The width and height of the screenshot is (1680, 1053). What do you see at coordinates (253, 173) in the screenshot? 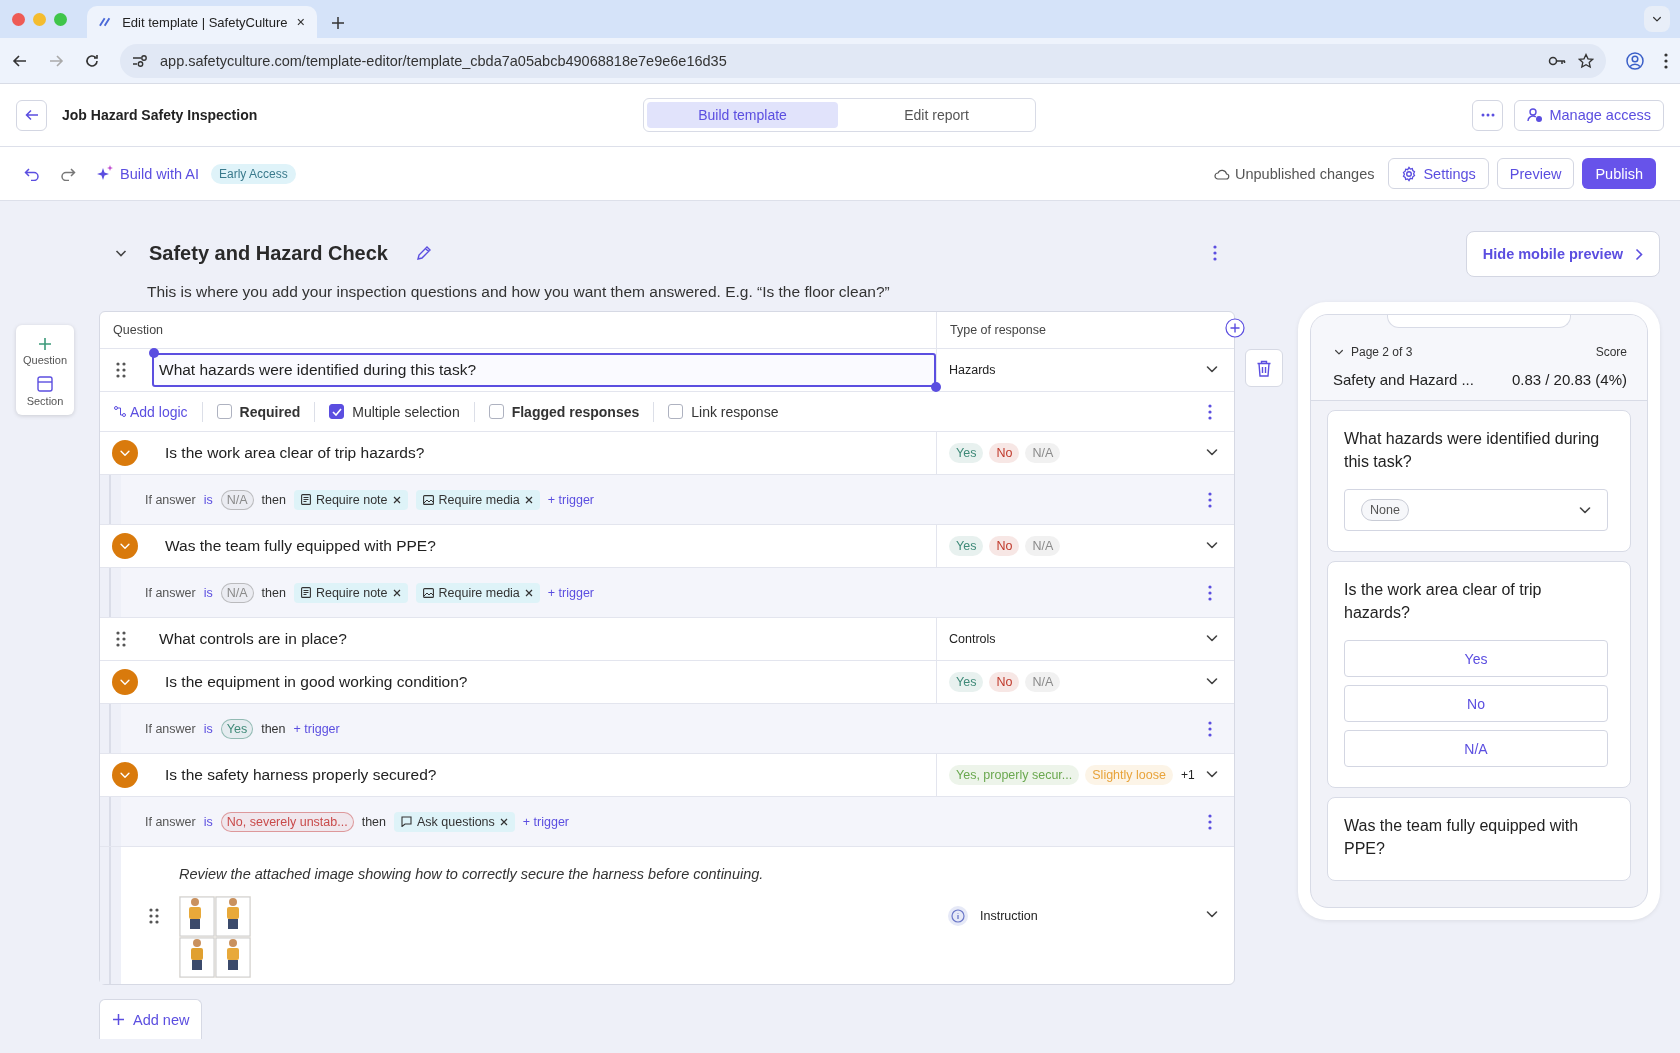
I see `early-access-badge: Early Access` at bounding box center [253, 173].